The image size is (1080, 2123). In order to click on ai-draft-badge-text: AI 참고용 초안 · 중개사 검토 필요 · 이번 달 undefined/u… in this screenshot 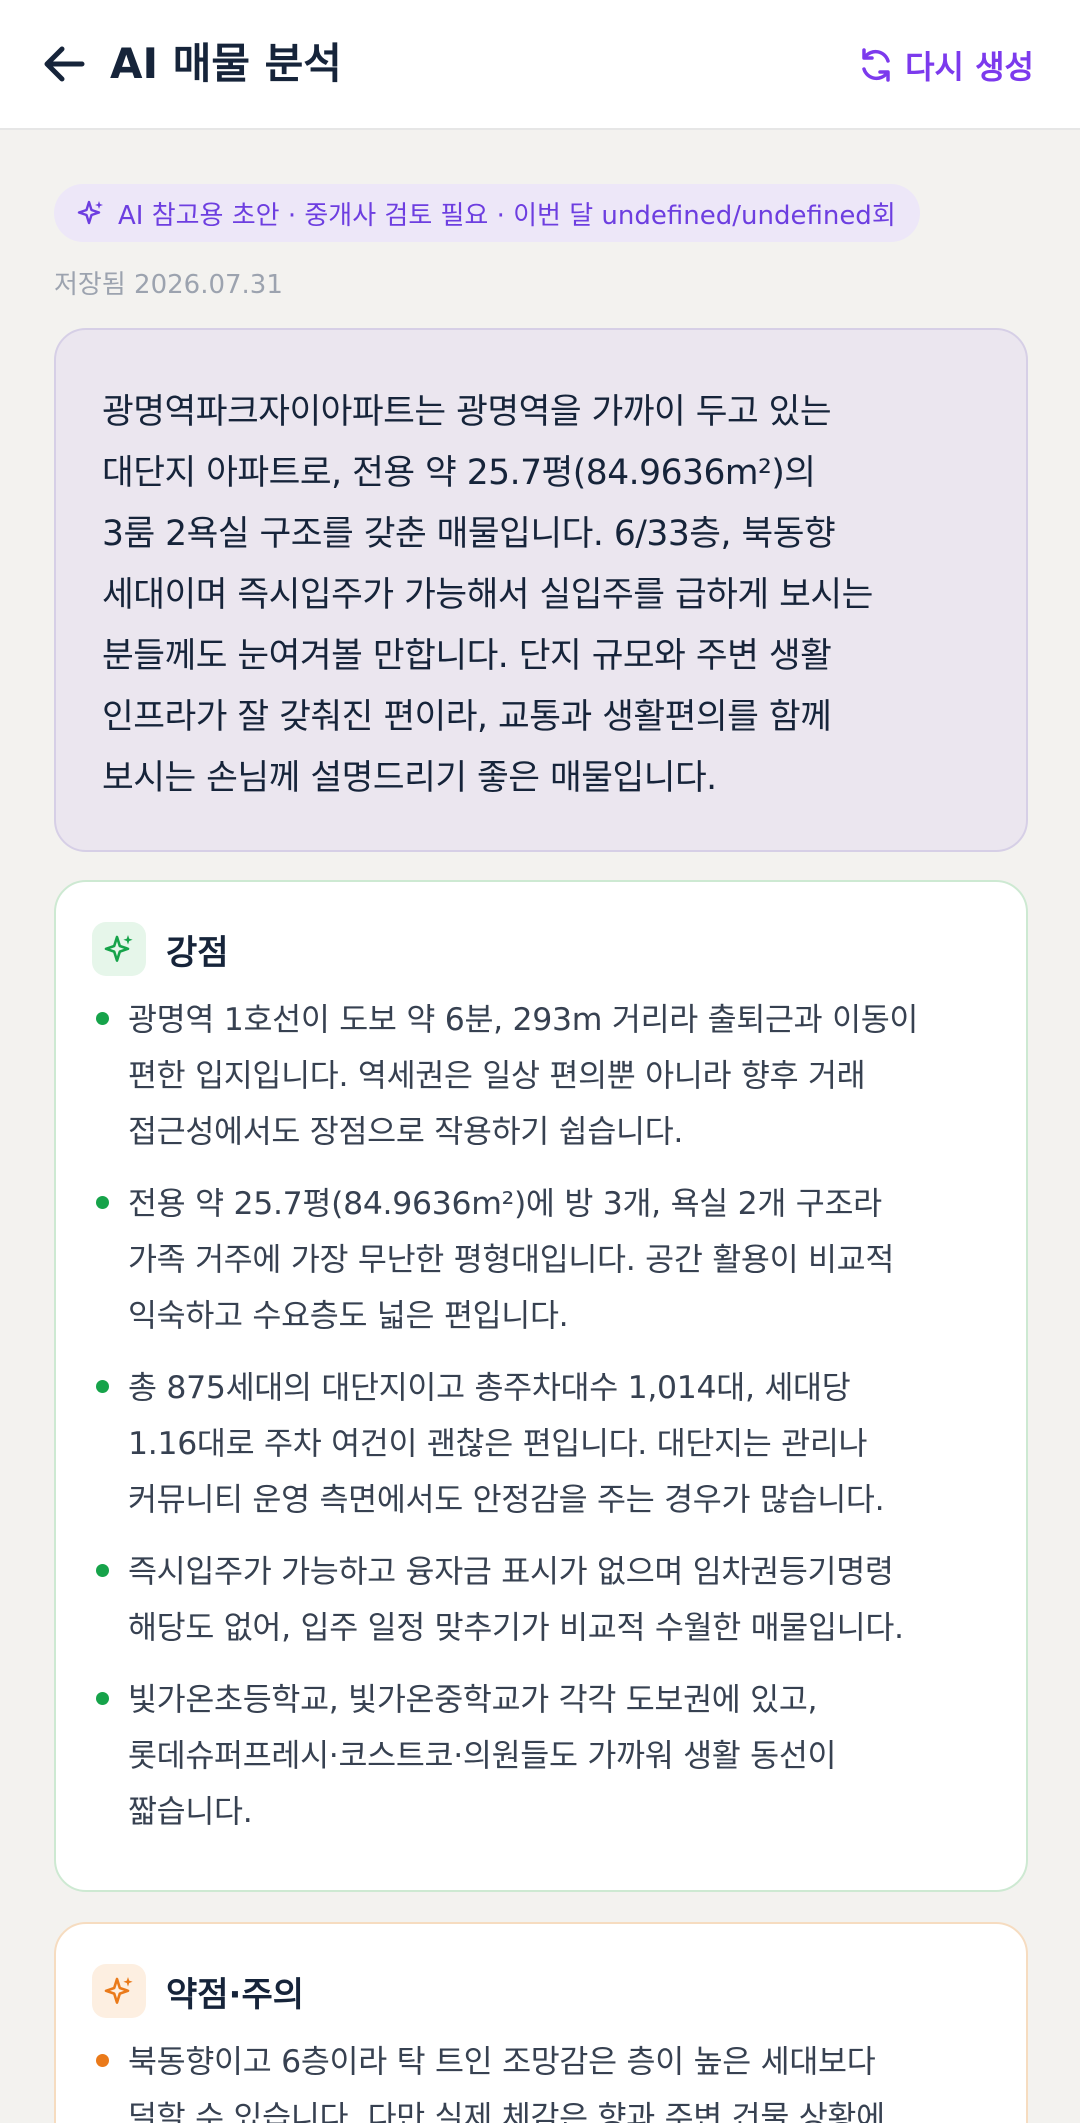, I will do `click(507, 215)`.